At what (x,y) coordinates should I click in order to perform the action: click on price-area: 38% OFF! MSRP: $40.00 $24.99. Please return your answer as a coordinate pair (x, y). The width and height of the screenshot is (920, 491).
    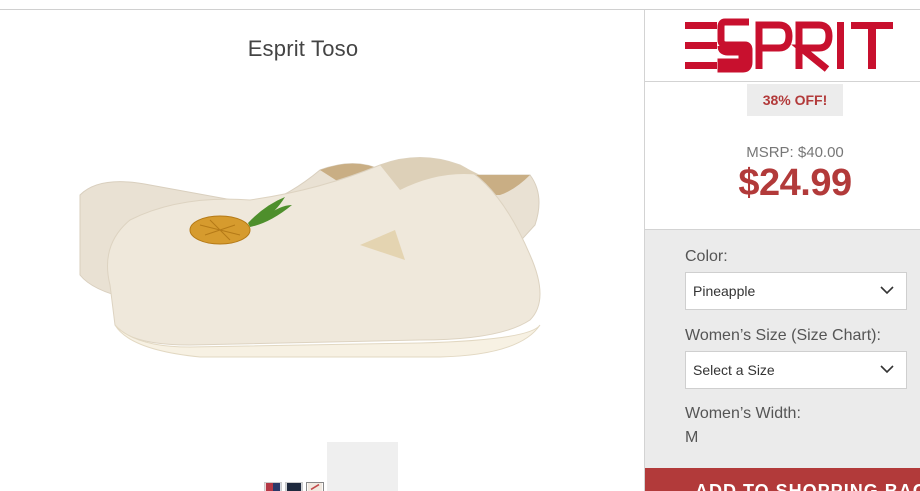
    Looking at the image, I should click on (782, 155).